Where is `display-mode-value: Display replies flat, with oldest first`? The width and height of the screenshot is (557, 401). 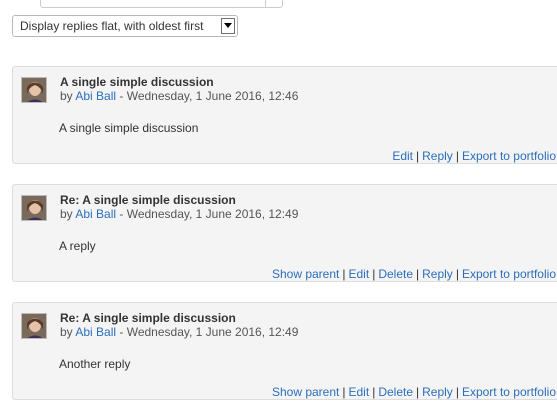
display-mode-value: Display replies flat, with oldest first is located at coordinates (112, 26).